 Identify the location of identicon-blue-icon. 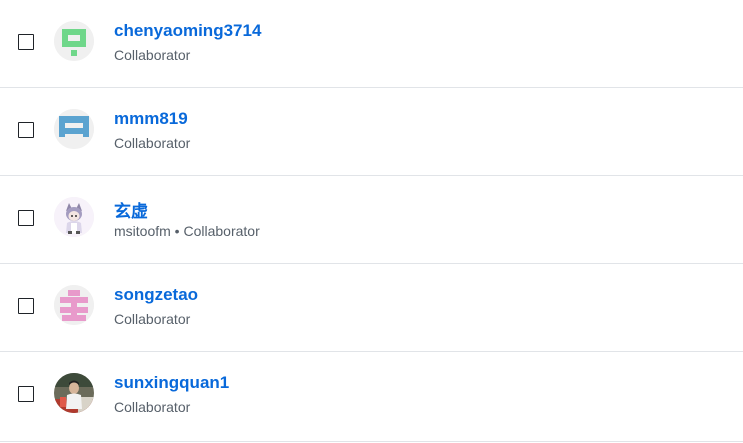
(74, 129).